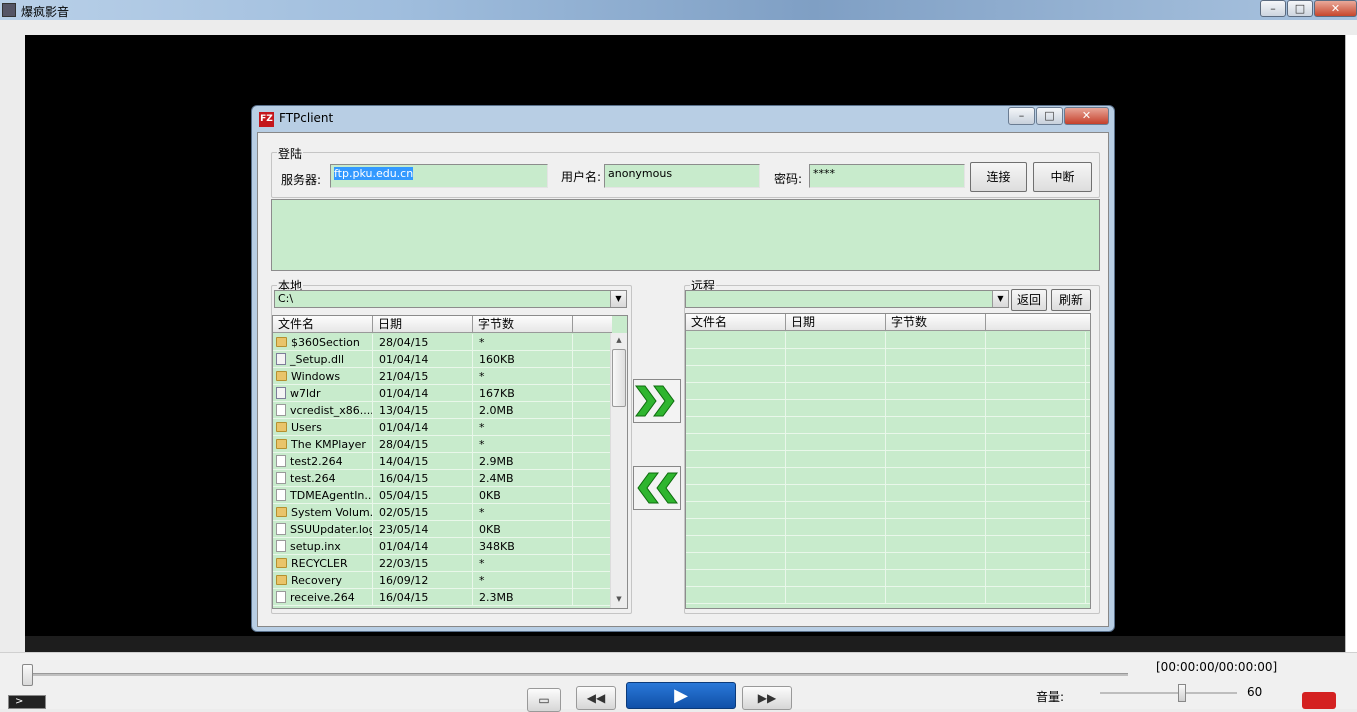  Describe the element at coordinates (1086, 116) in the screenshot. I see `ftp-close-button: ✕` at that location.